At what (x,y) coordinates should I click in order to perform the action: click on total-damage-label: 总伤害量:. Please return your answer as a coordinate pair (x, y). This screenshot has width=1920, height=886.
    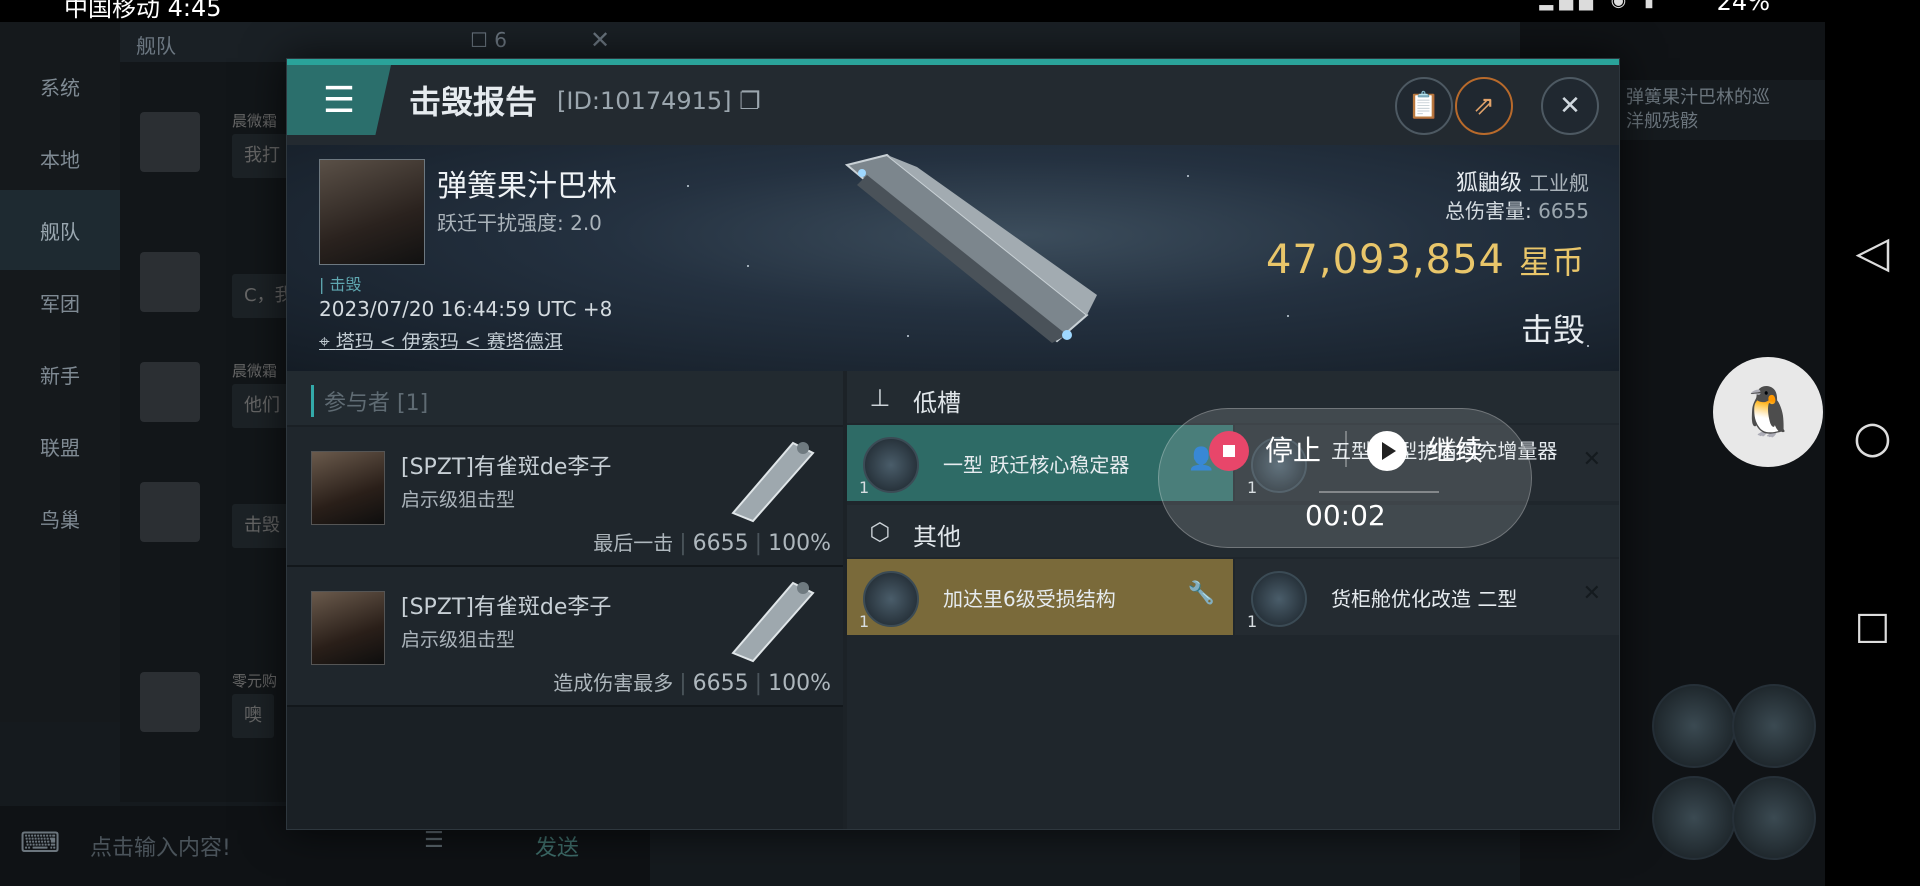
    Looking at the image, I should click on (1488, 211).